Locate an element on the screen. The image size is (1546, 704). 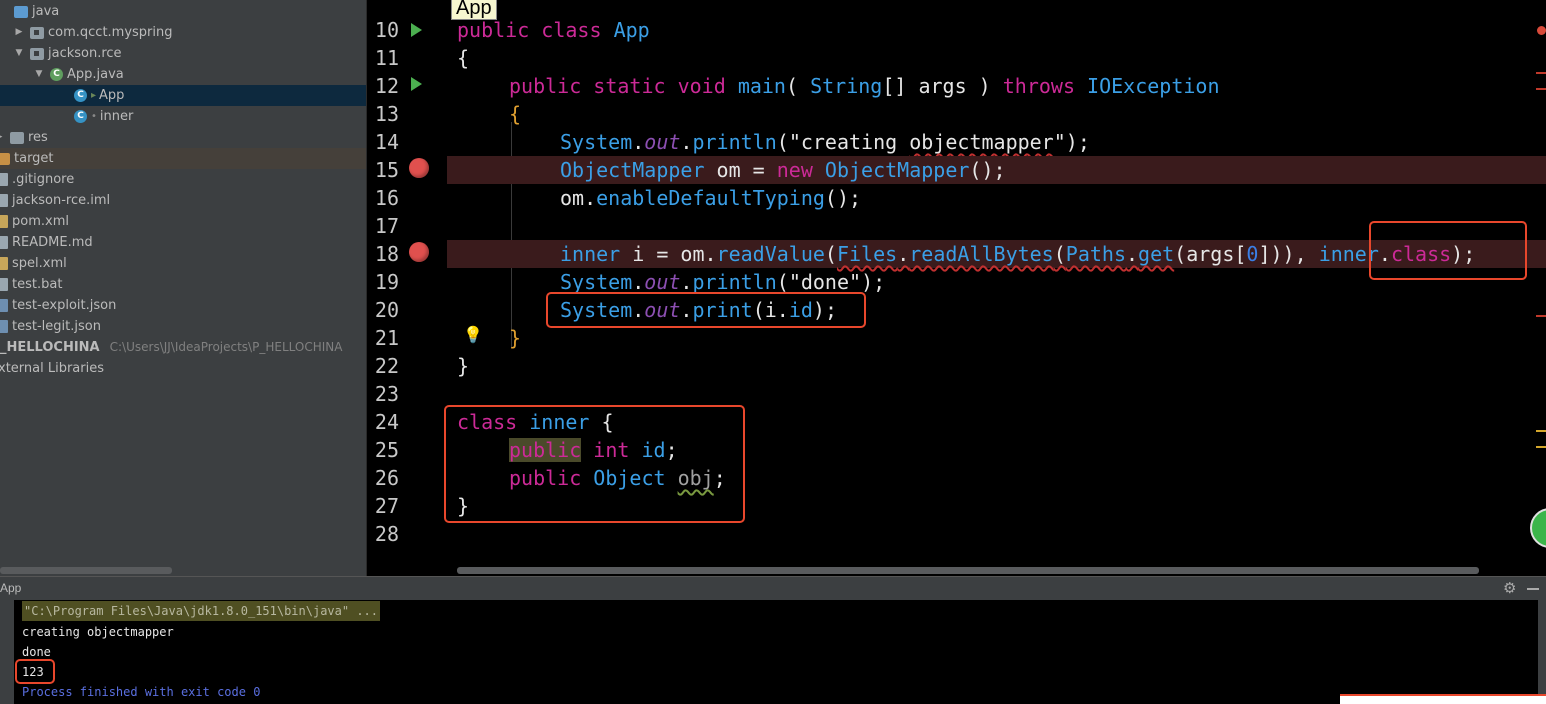
package-icon is located at coordinates (37, 32).